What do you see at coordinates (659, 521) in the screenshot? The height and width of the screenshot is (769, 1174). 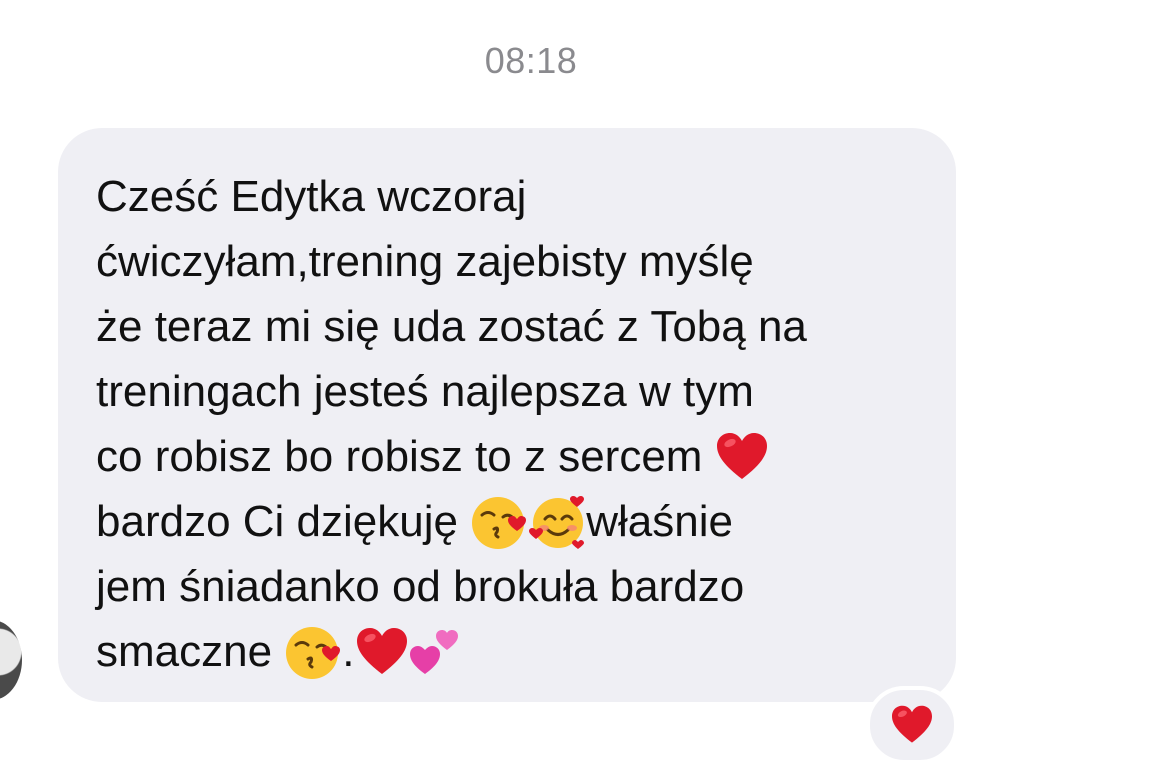 I see `message-text: właśnie` at bounding box center [659, 521].